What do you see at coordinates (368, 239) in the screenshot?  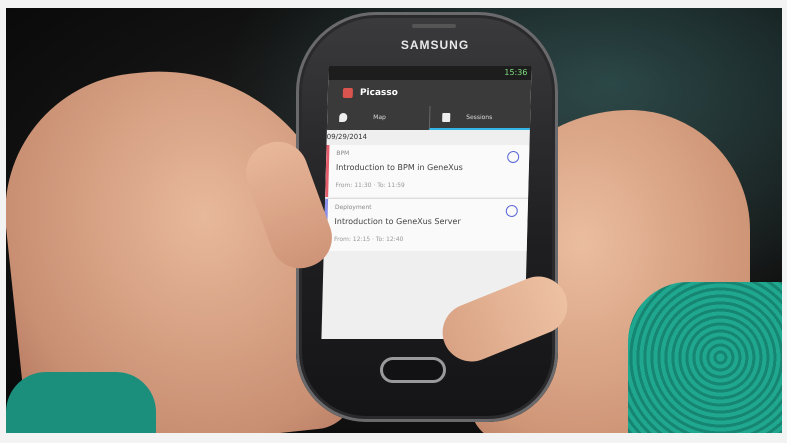 I see `session-time: From: 12:15 · To: 12:40` at bounding box center [368, 239].